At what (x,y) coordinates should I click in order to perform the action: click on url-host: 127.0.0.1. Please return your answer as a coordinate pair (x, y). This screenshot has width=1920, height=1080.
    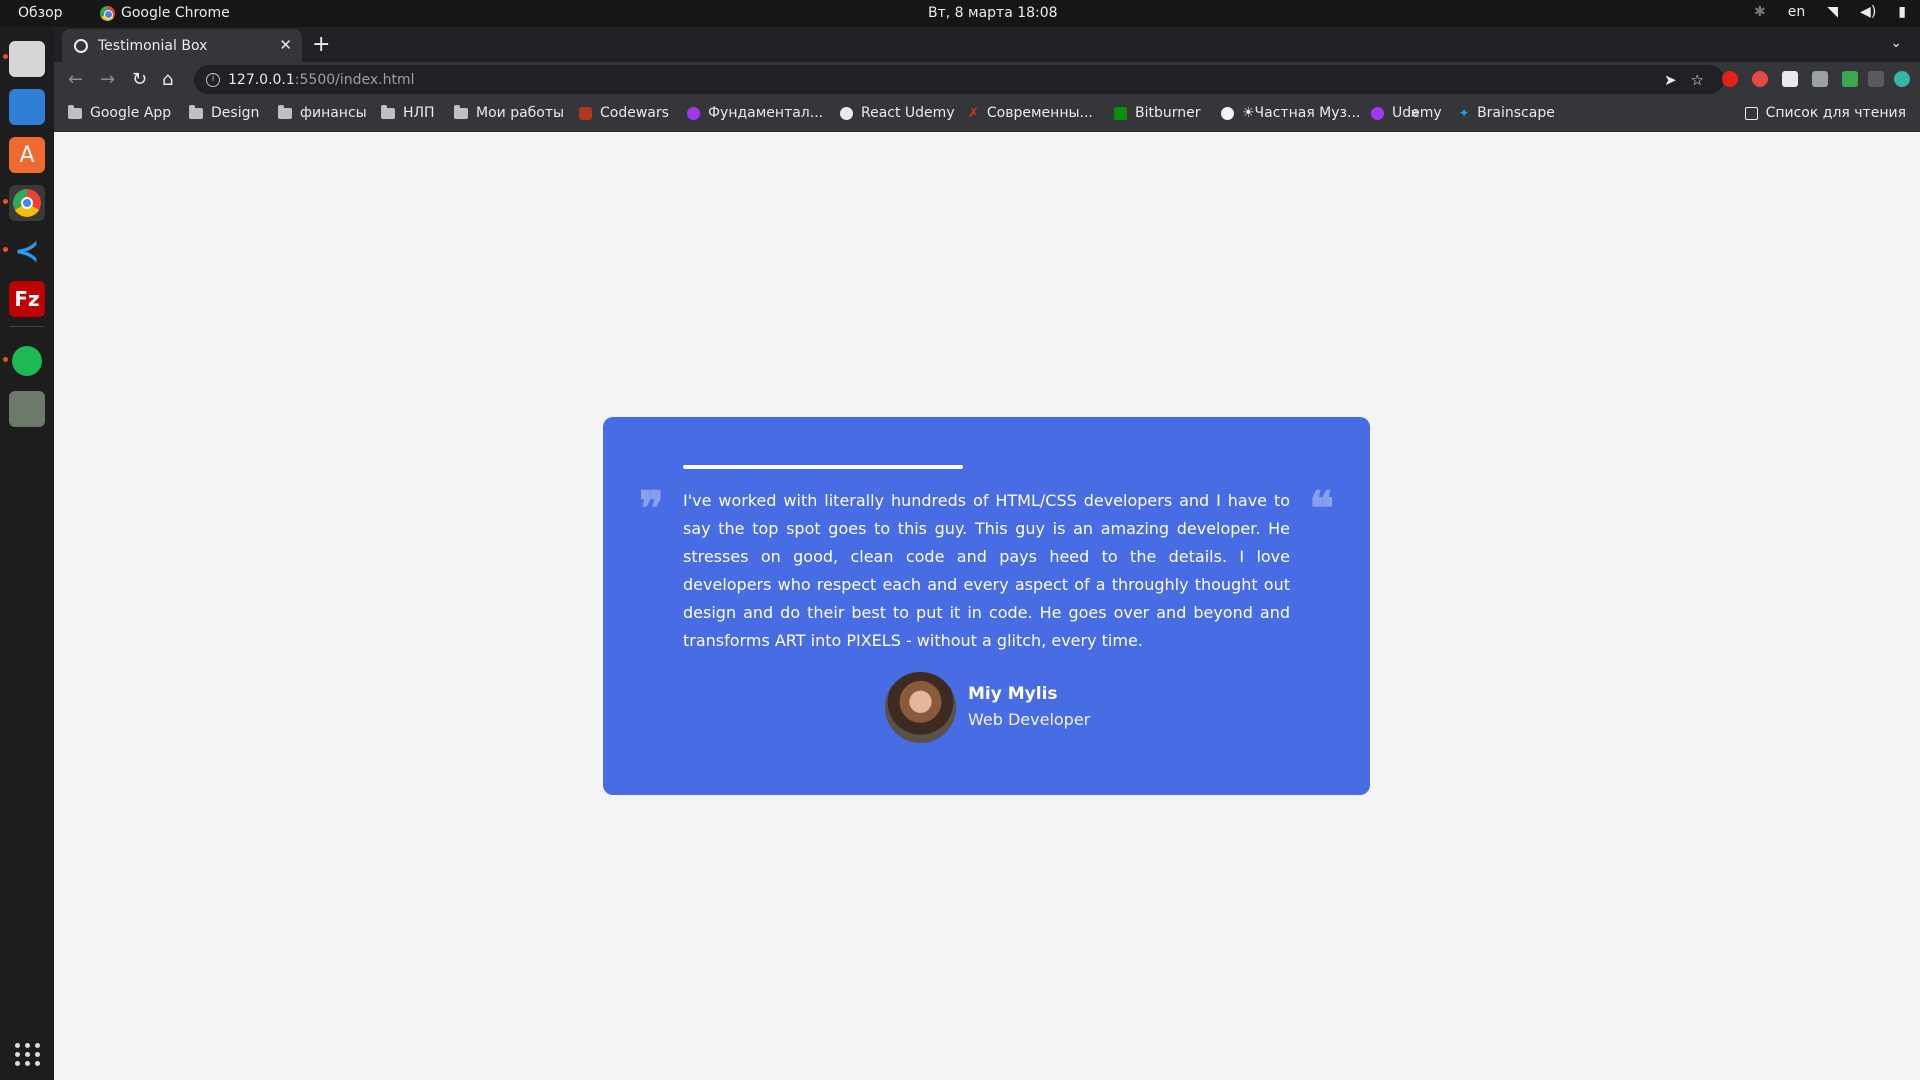
    Looking at the image, I should click on (261, 79).